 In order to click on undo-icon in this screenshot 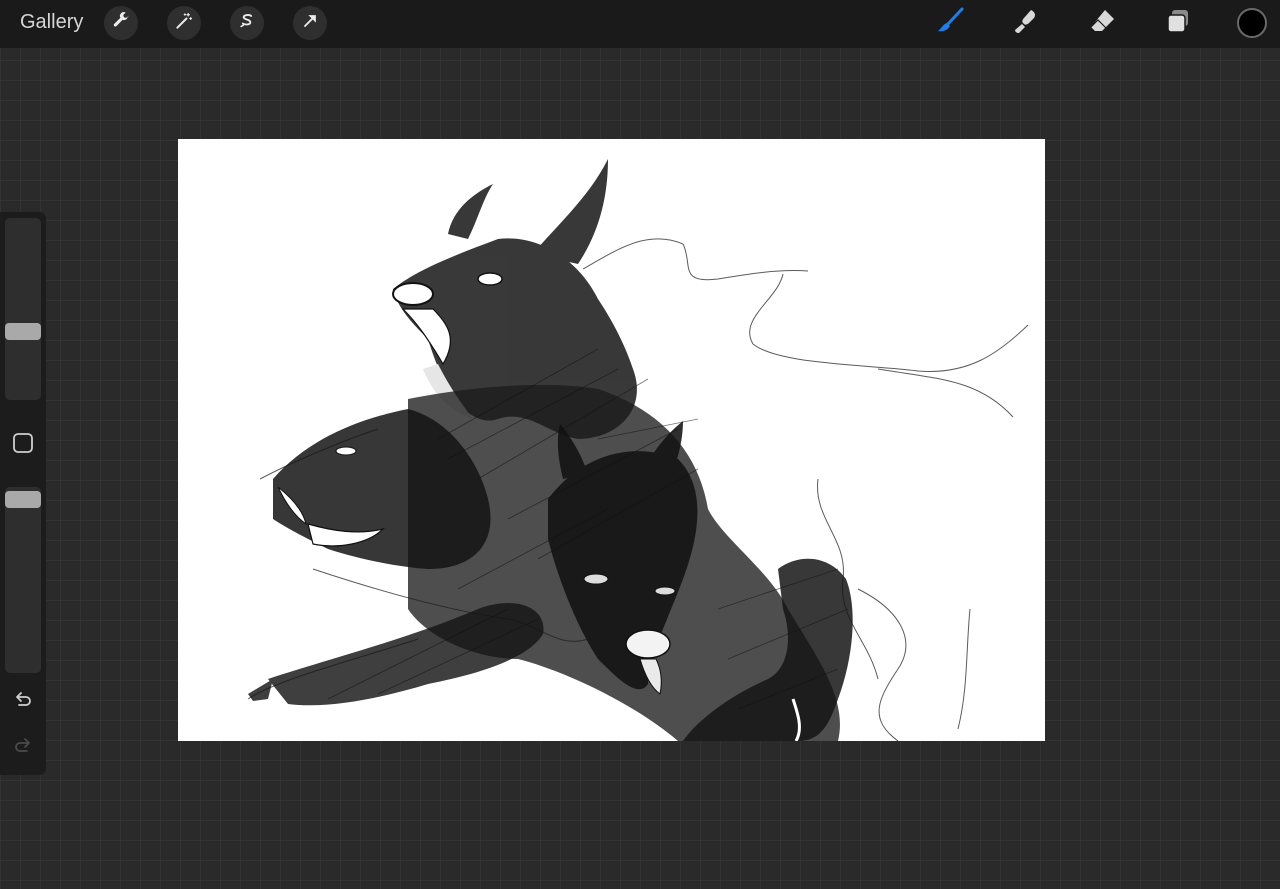, I will do `click(23, 701)`.